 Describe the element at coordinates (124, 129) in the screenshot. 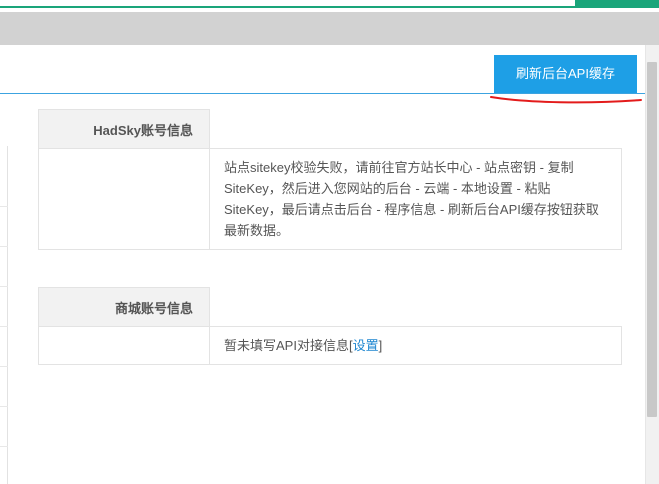

I see `hadsky-account-title: HadSky账号信息` at that location.